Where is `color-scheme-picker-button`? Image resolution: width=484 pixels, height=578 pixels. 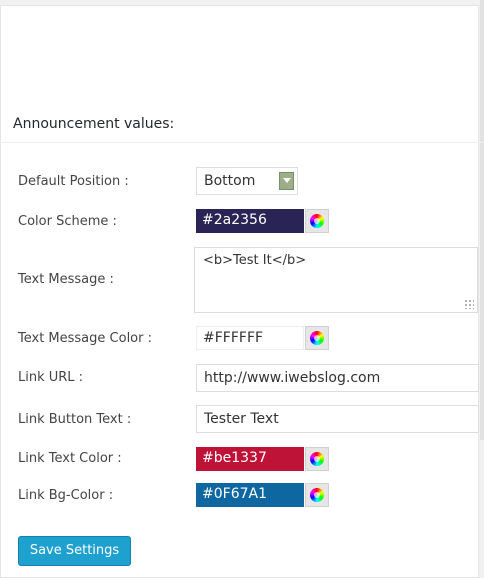
color-scheme-picker-button is located at coordinates (317, 221).